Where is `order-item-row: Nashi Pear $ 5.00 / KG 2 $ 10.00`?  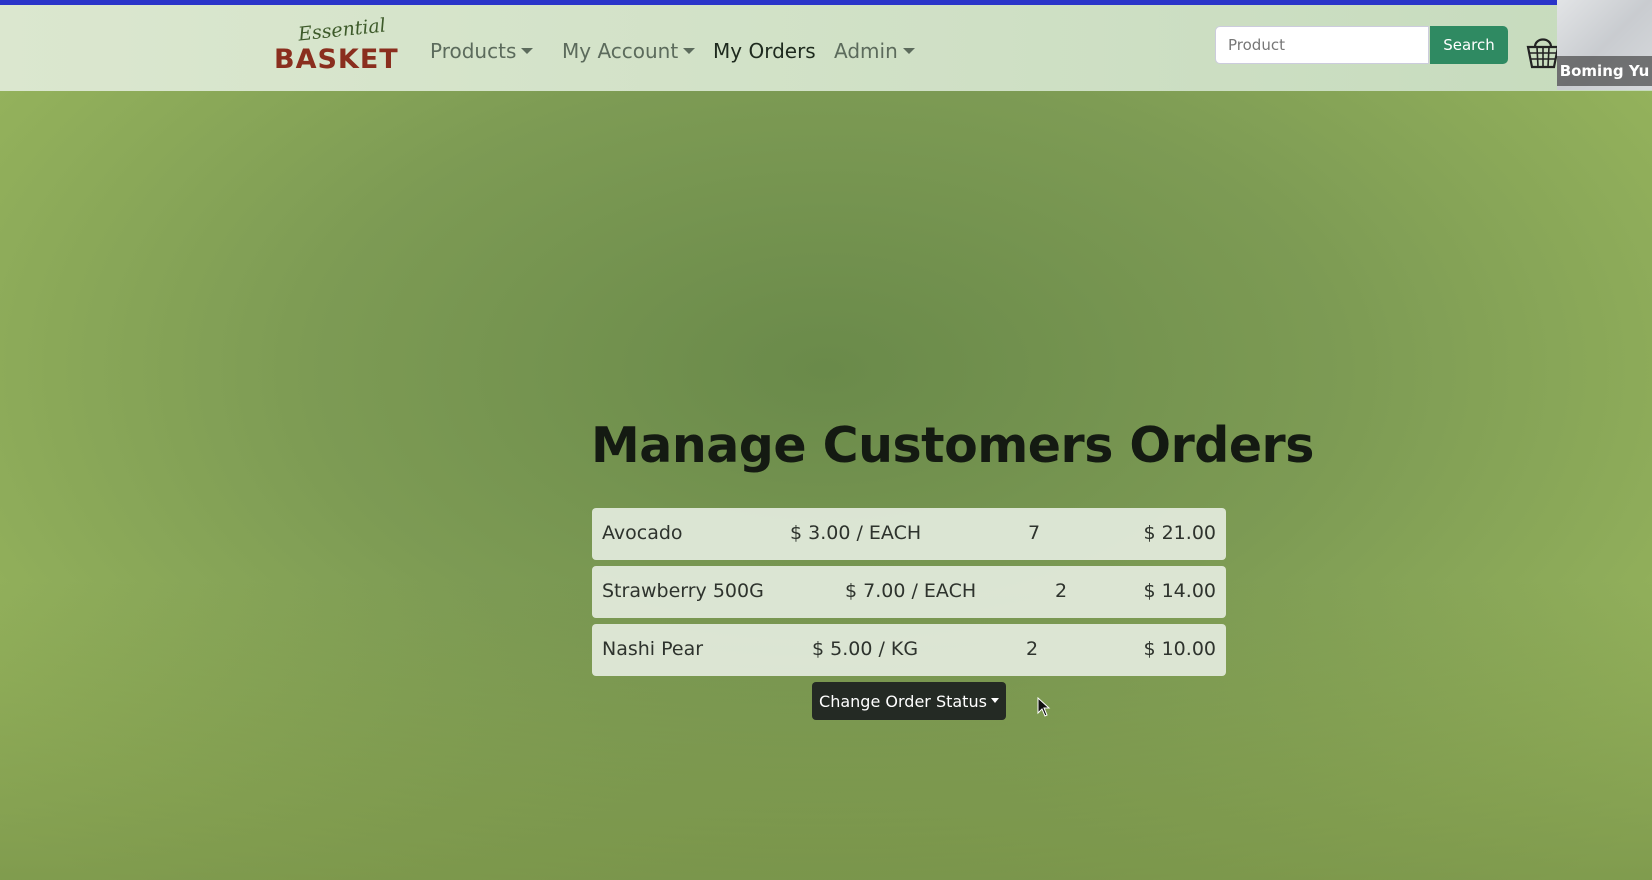
order-item-row: Nashi Pear $ 5.00 / KG 2 $ 10.00 is located at coordinates (909, 650).